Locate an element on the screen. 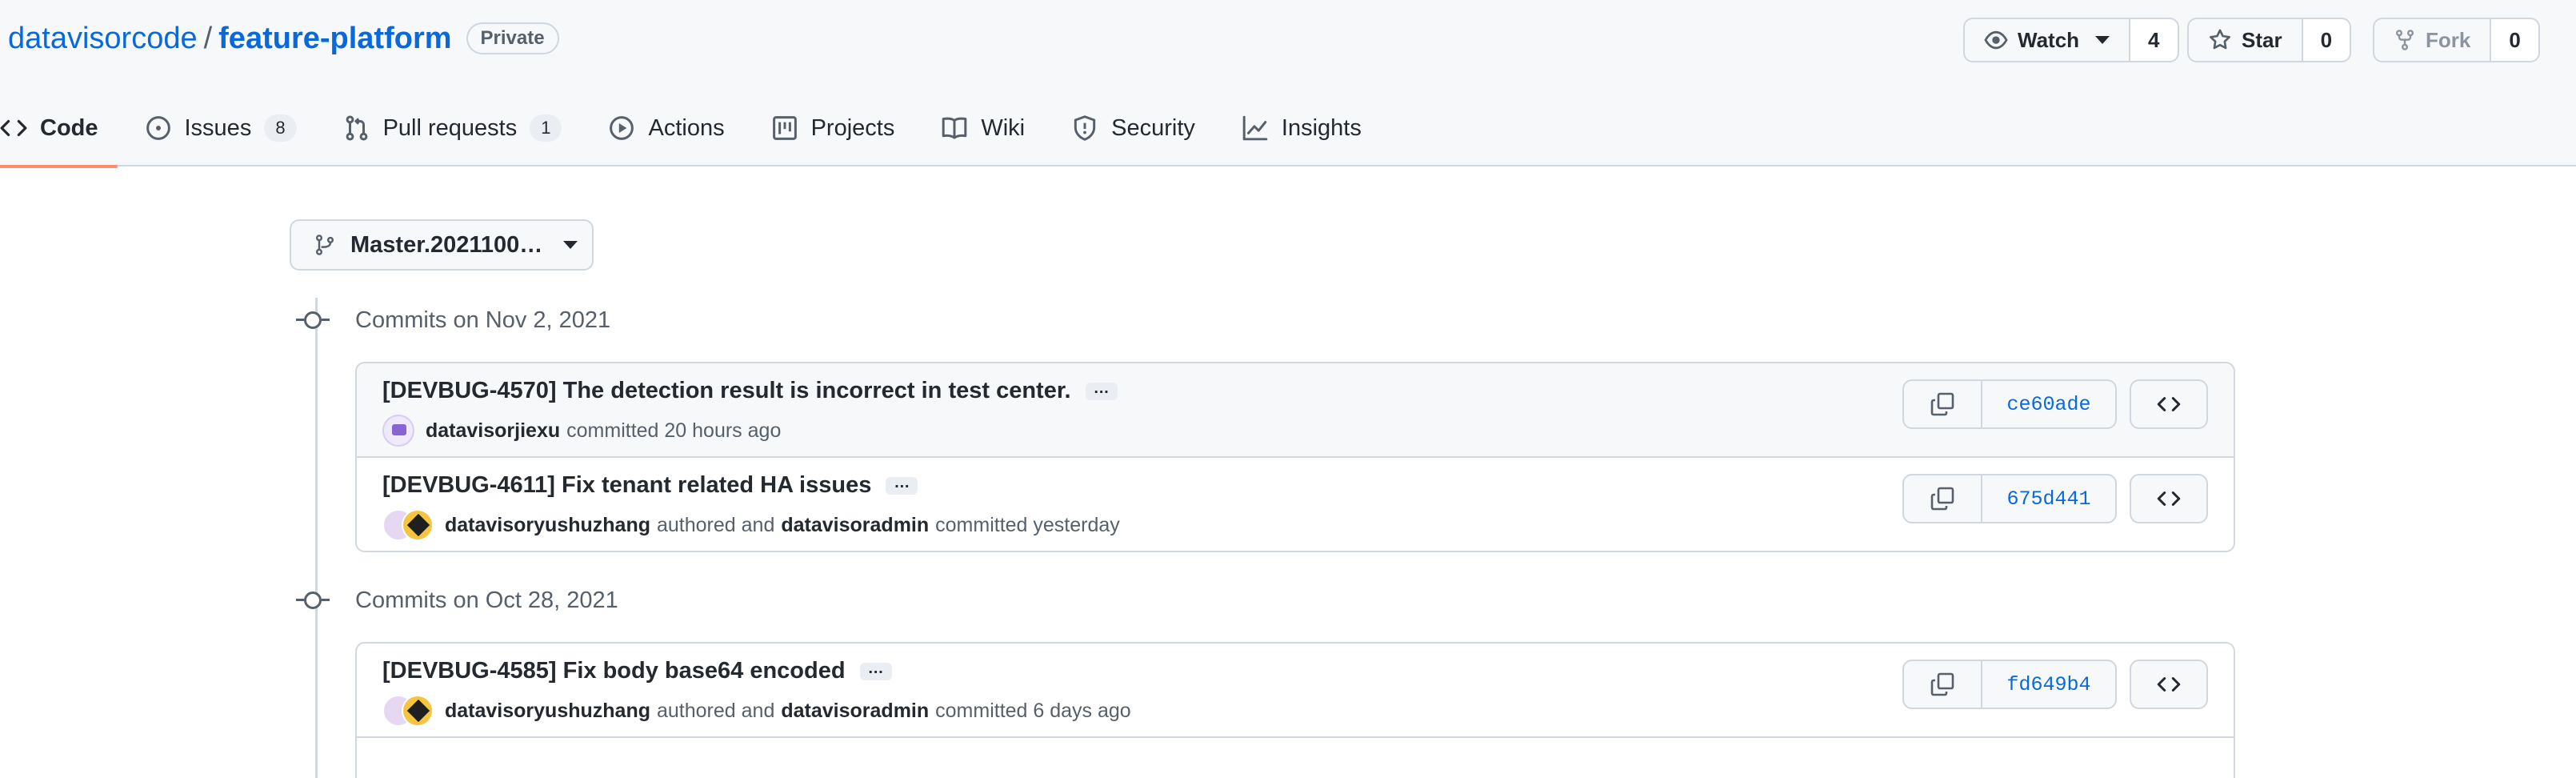 This screenshot has height=778, width=2576. tab-label: Actions is located at coordinates (686, 127).